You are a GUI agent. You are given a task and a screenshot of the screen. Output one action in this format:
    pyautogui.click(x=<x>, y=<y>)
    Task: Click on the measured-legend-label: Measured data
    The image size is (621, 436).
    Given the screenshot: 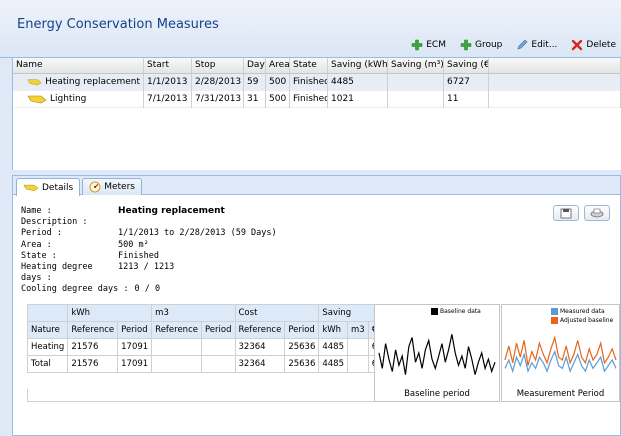 What is the action you would take?
    pyautogui.click(x=582, y=311)
    